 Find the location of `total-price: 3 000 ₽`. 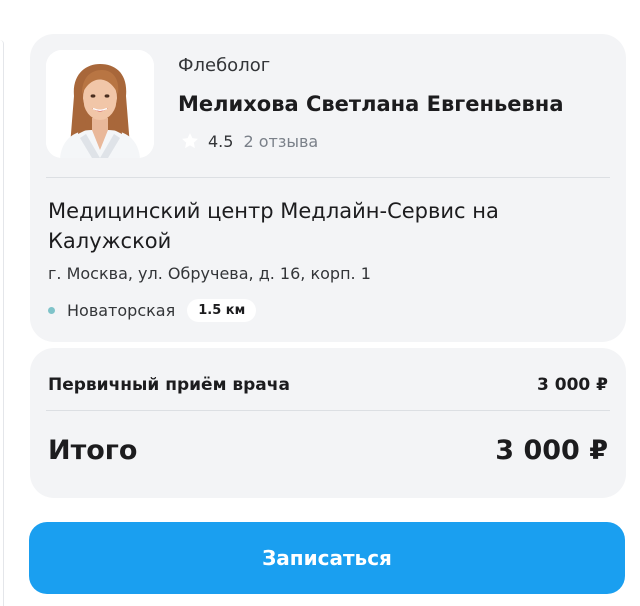

total-price: 3 000 ₽ is located at coordinates (551, 450).